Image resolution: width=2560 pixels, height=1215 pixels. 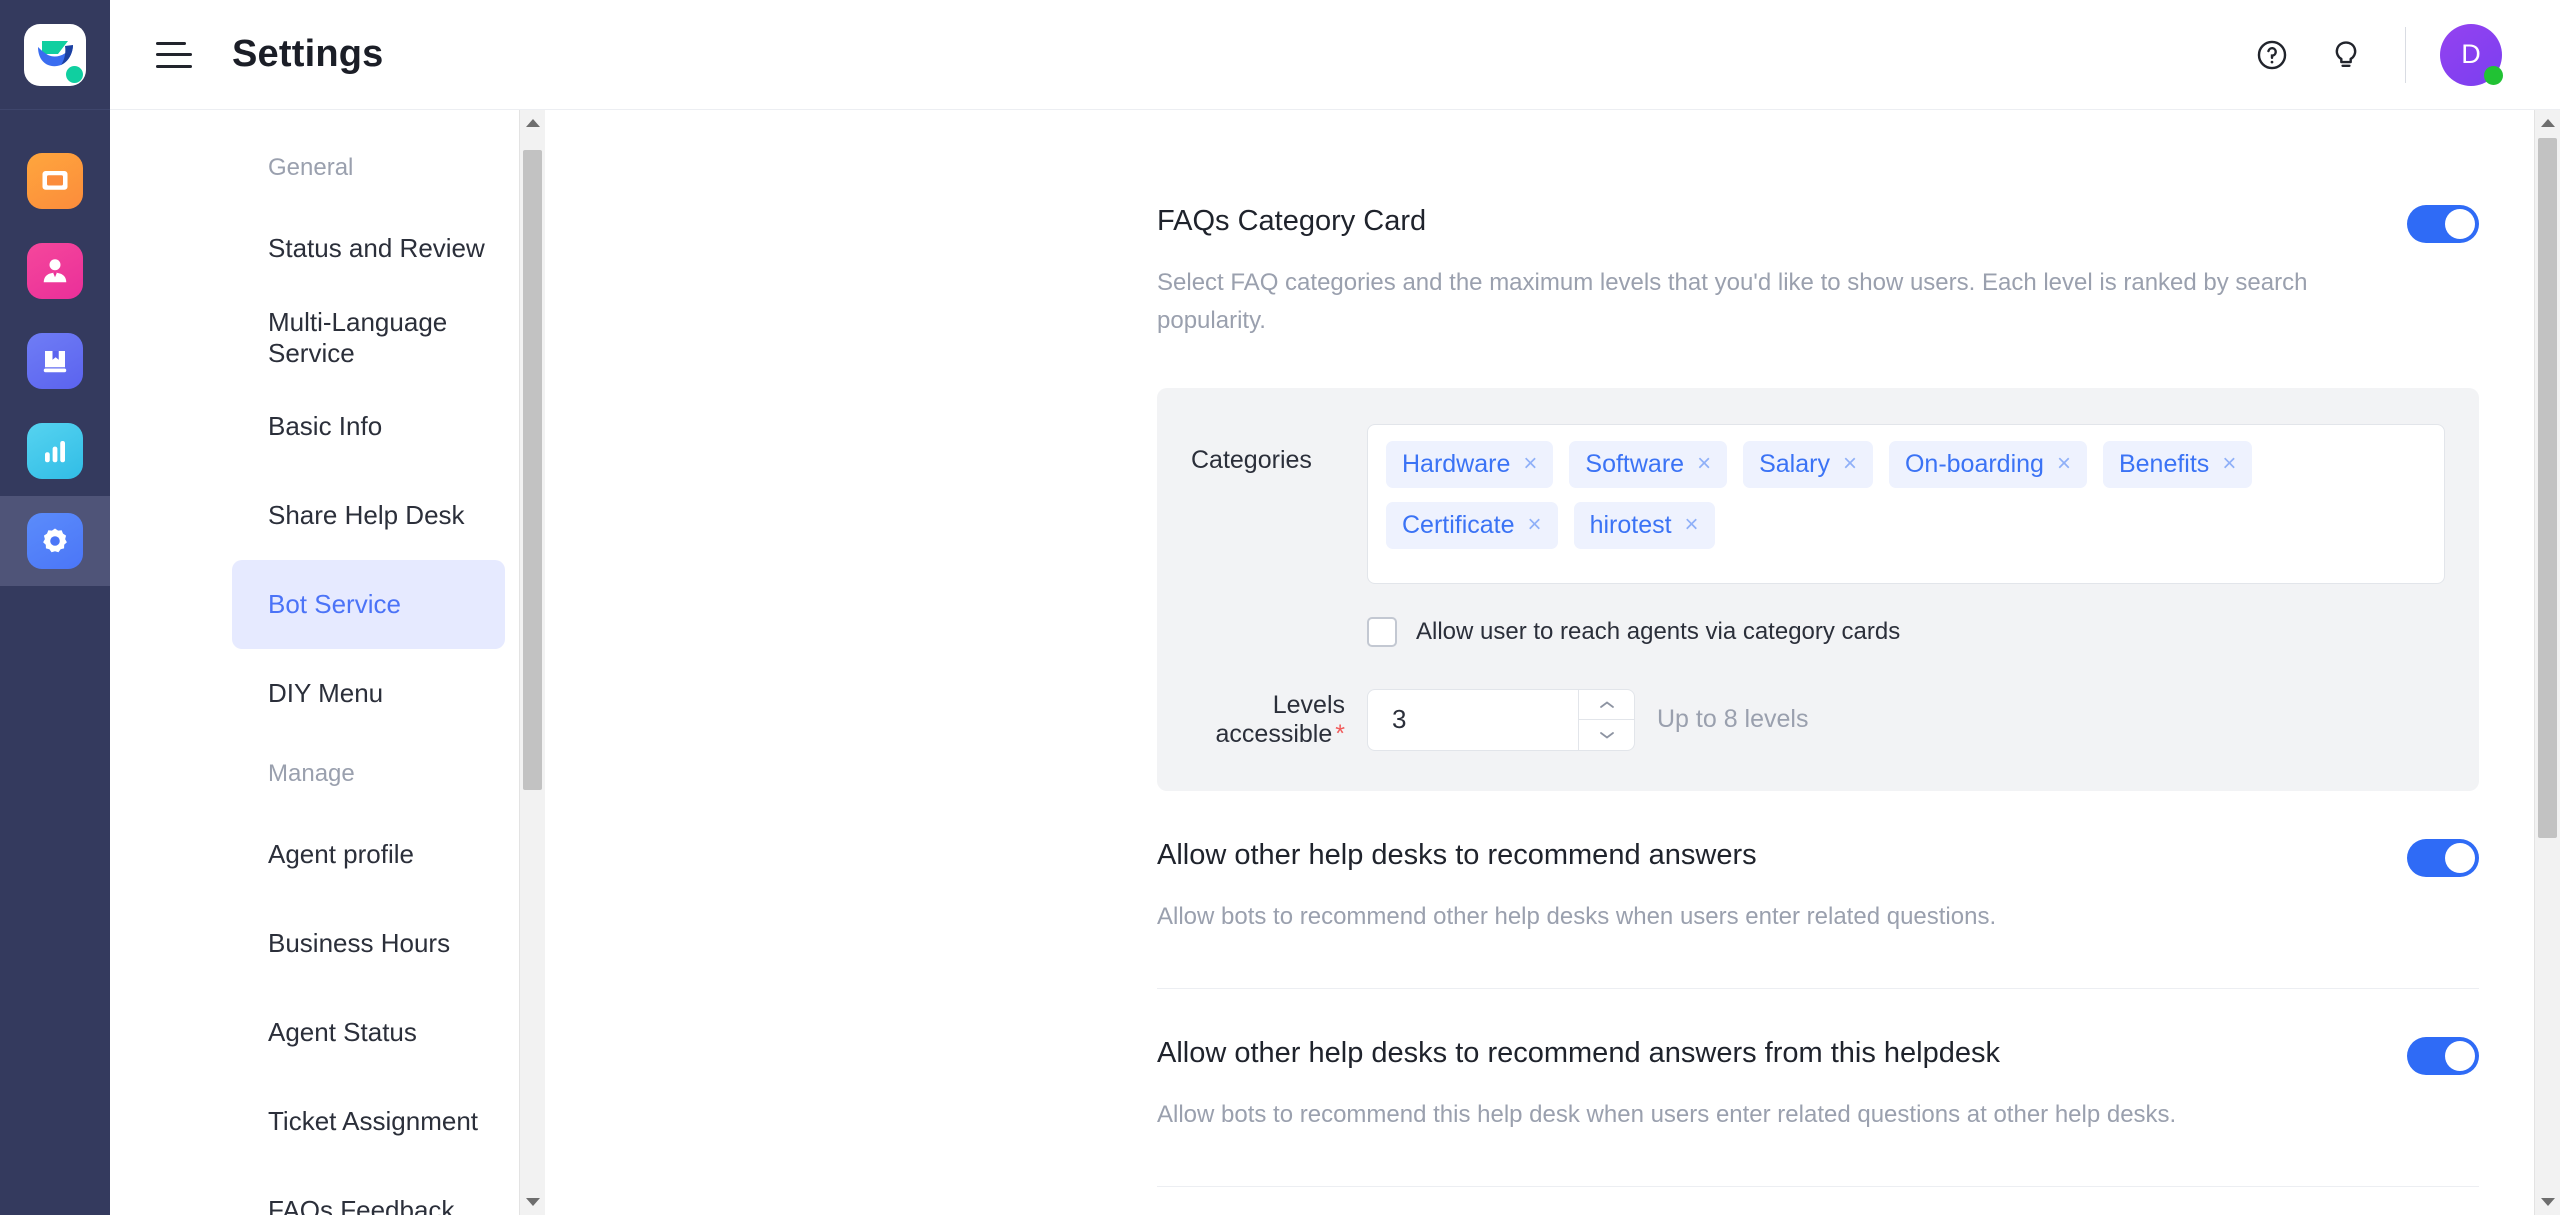 What do you see at coordinates (1606, 735) in the screenshot?
I see `stepper-decrement-icon` at bounding box center [1606, 735].